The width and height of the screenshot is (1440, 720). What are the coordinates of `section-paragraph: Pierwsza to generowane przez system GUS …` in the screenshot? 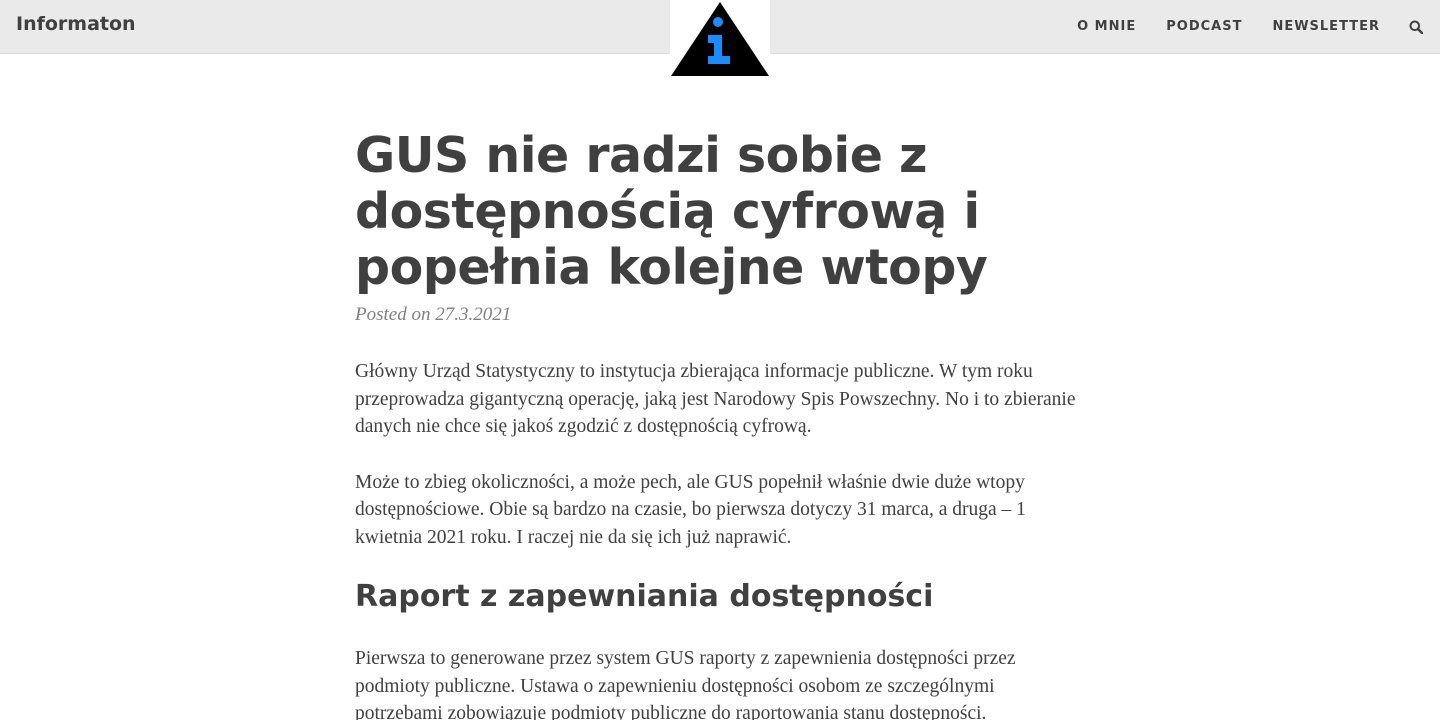 It's located at (685, 684).